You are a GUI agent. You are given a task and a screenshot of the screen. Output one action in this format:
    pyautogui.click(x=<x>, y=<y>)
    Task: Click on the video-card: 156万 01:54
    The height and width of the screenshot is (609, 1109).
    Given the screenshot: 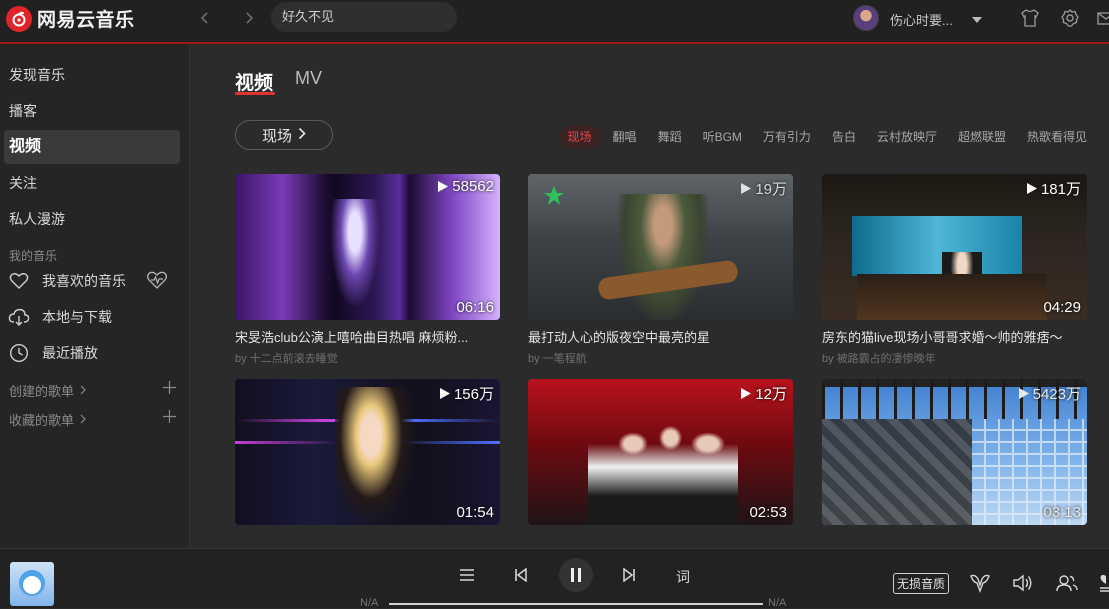 What is the action you would take?
    pyautogui.click(x=367, y=452)
    